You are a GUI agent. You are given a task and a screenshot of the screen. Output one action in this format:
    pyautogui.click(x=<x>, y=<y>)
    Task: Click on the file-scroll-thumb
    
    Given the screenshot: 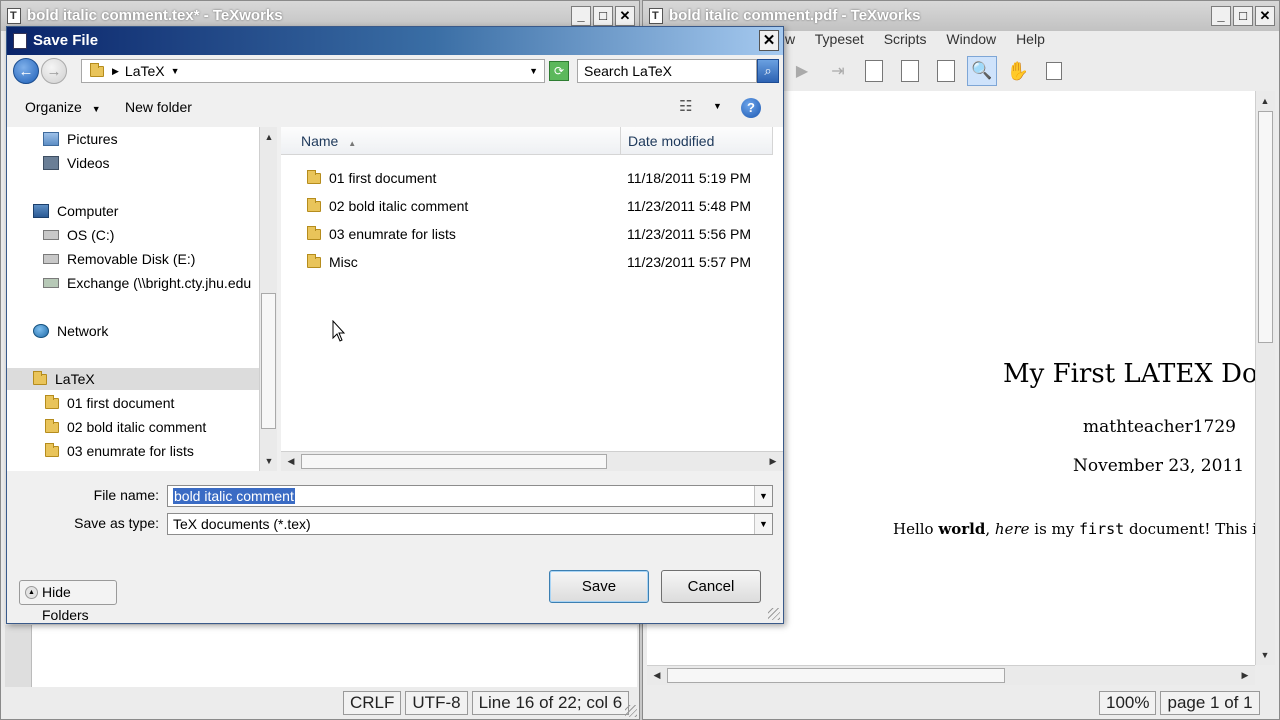 What is the action you would take?
    pyautogui.click(x=454, y=461)
    